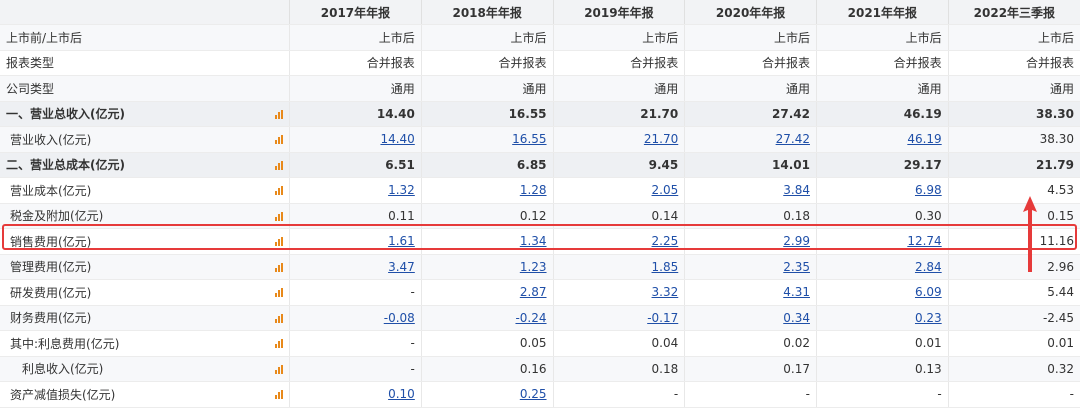  I want to click on value-link: 46.19, so click(924, 139).